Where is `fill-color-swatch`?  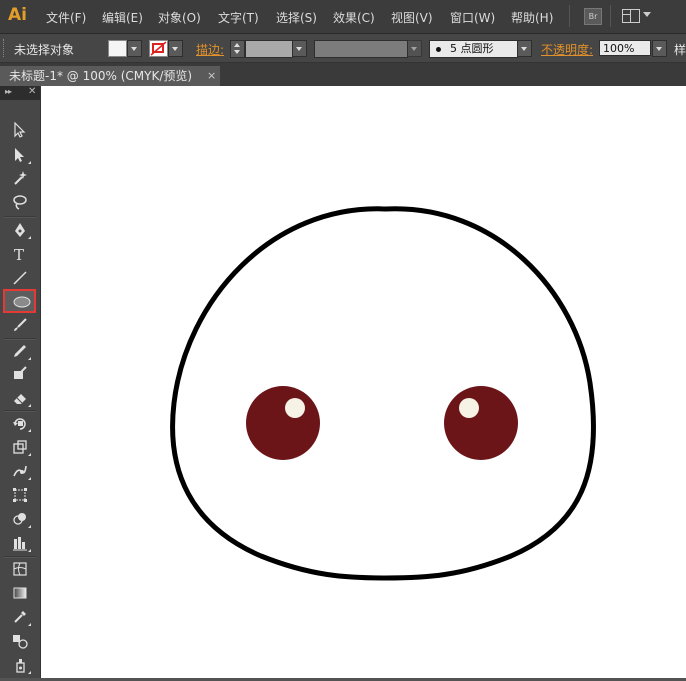
fill-color-swatch is located at coordinates (117, 48).